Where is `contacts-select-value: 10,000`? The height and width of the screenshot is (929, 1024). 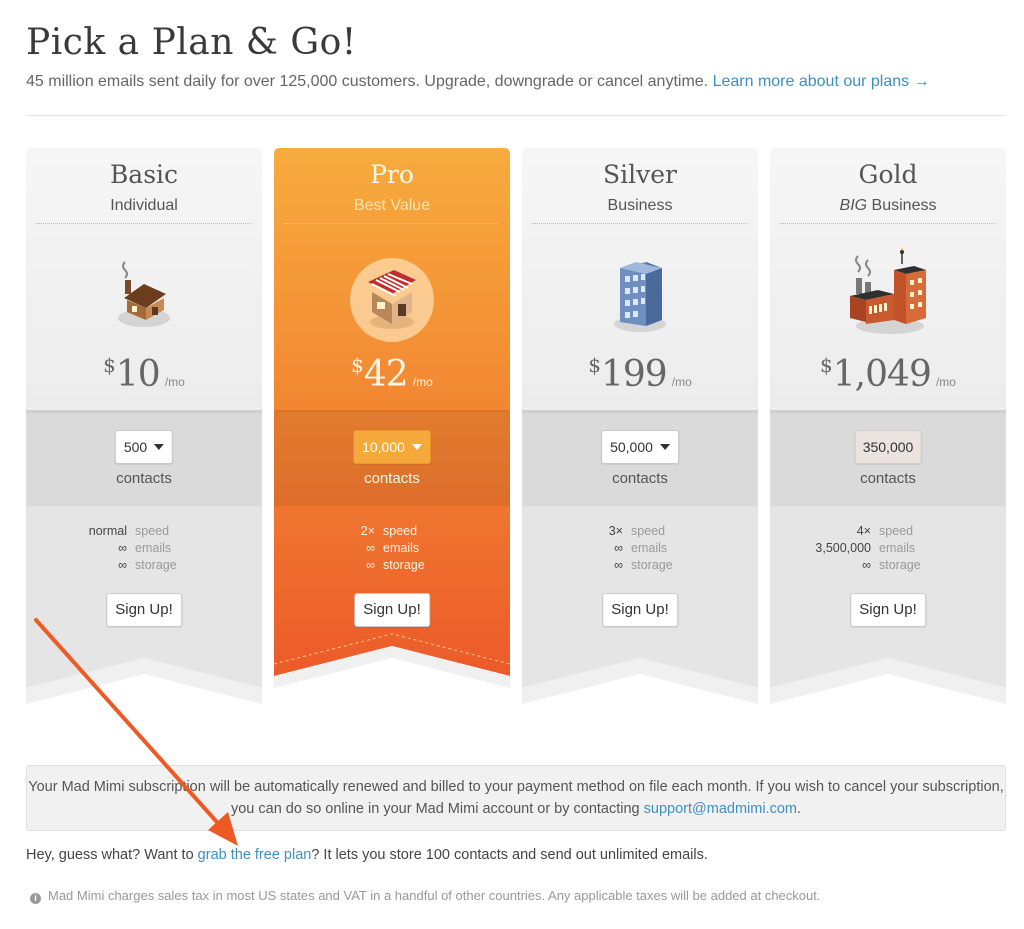 contacts-select-value: 10,000 is located at coordinates (383, 447).